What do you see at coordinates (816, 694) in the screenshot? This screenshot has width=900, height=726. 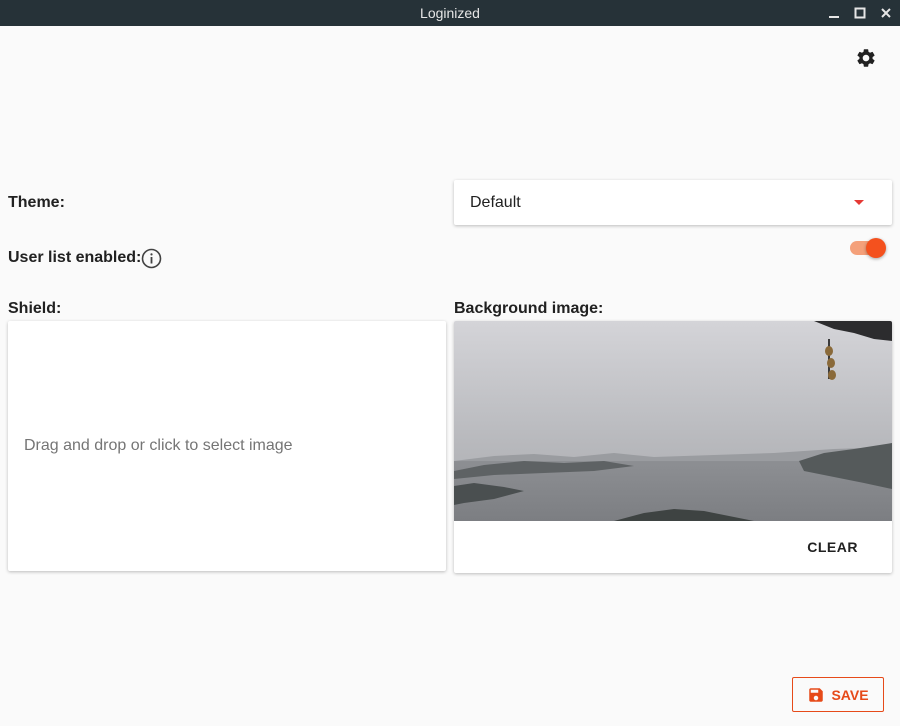 I see `floppy-disk-icon` at bounding box center [816, 694].